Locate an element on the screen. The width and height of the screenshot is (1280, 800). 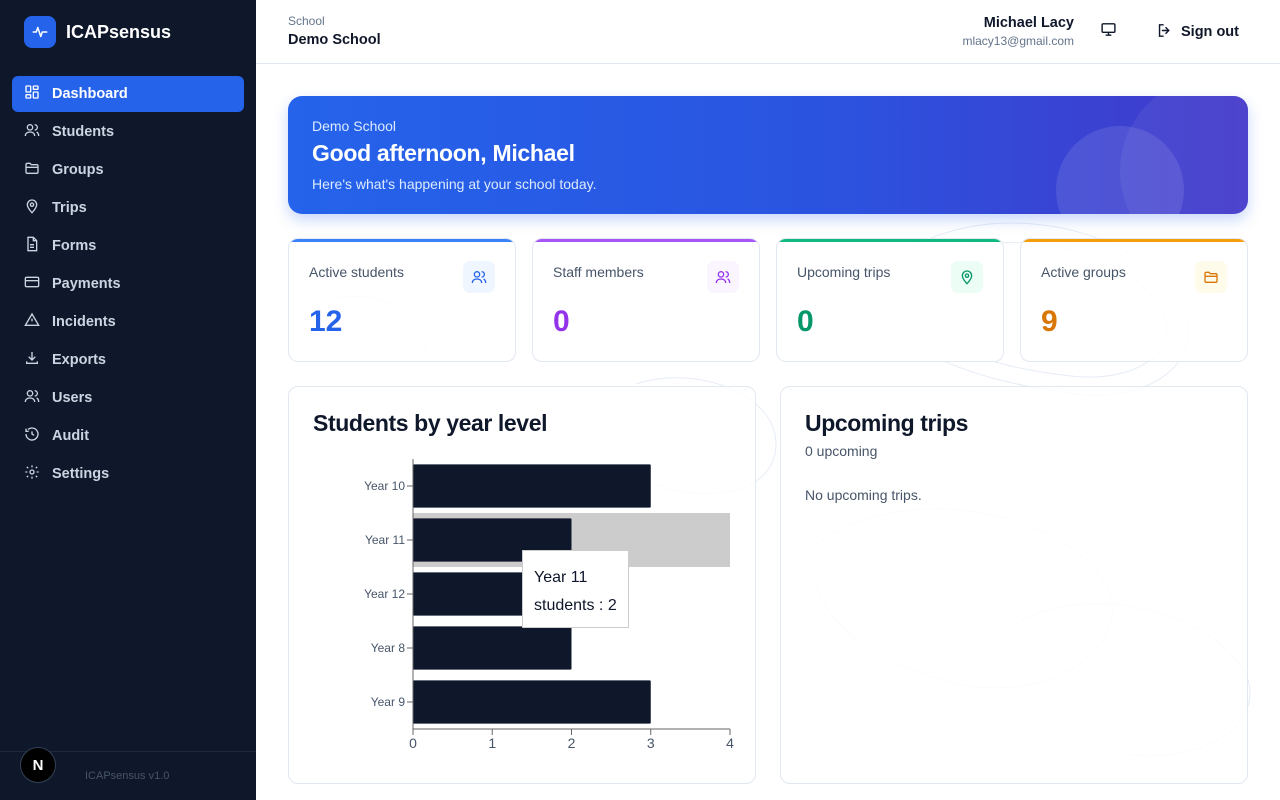
stat-card-active-students: Active students 12 is located at coordinates (402, 300).